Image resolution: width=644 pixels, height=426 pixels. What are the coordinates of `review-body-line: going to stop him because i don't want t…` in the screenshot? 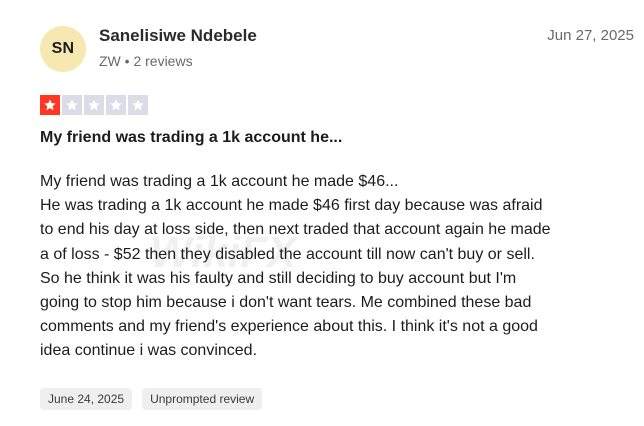 It's located at (286, 303).